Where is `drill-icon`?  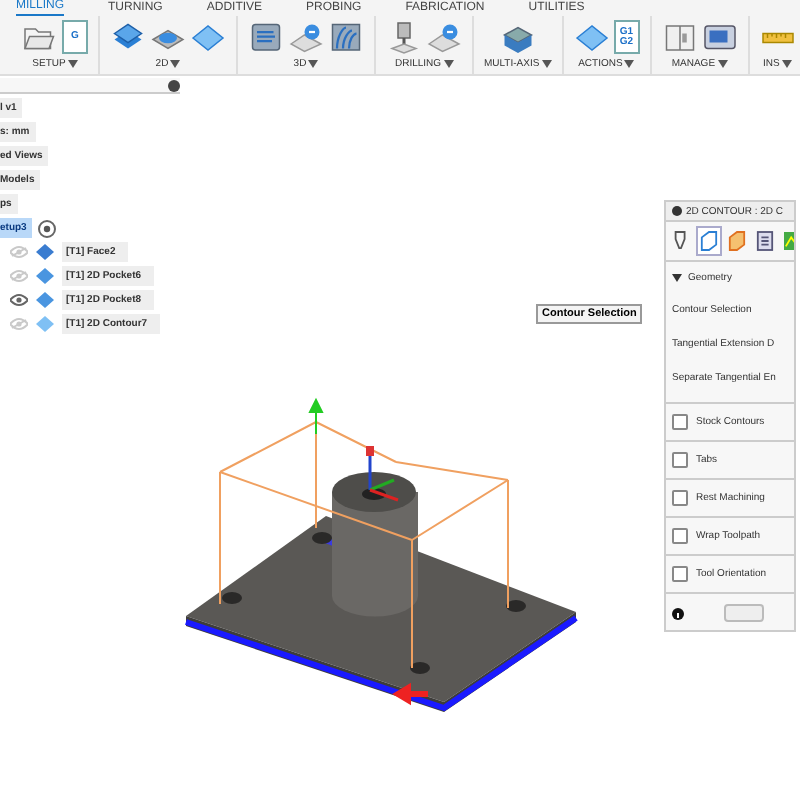
drill-icon is located at coordinates (404, 37).